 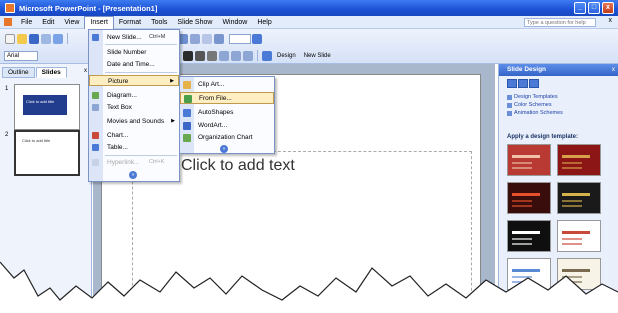 I want to click on menu-item-text-box: Text Box, so click(x=134, y=107).